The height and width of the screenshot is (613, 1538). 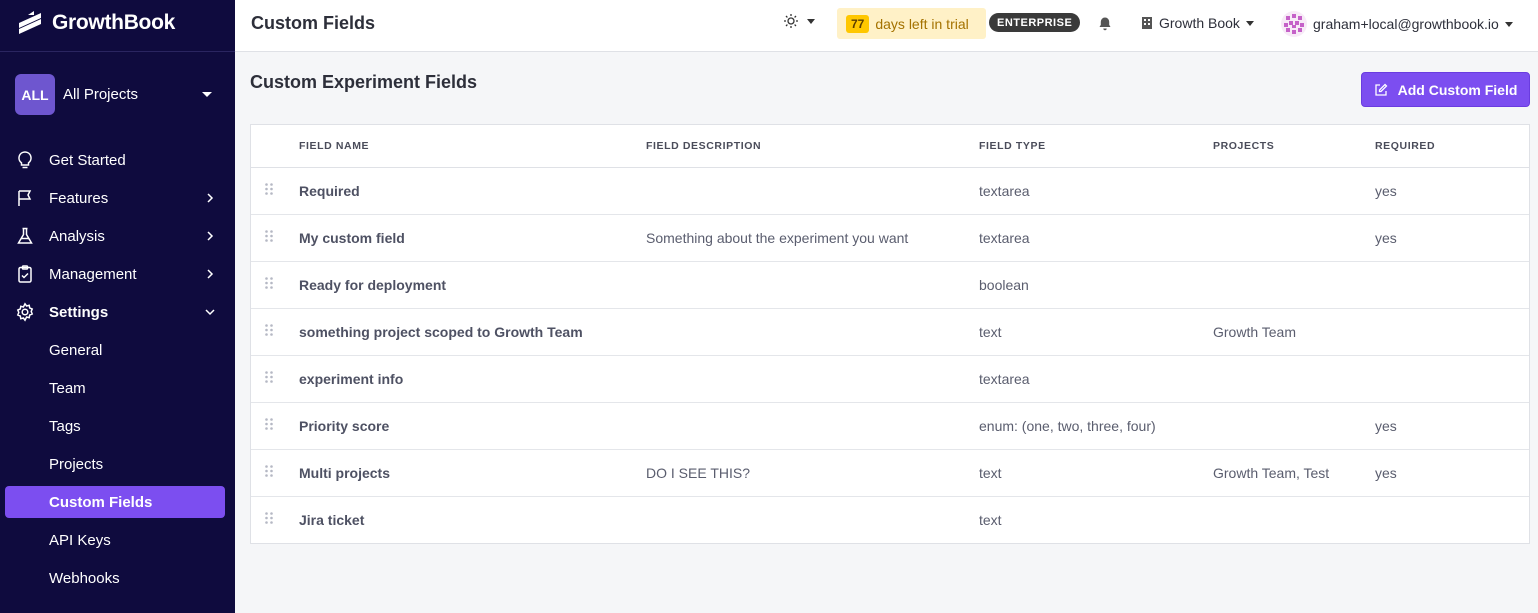 What do you see at coordinates (1294, 473) in the screenshot?
I see `projects-cell: Growth Team, Test` at bounding box center [1294, 473].